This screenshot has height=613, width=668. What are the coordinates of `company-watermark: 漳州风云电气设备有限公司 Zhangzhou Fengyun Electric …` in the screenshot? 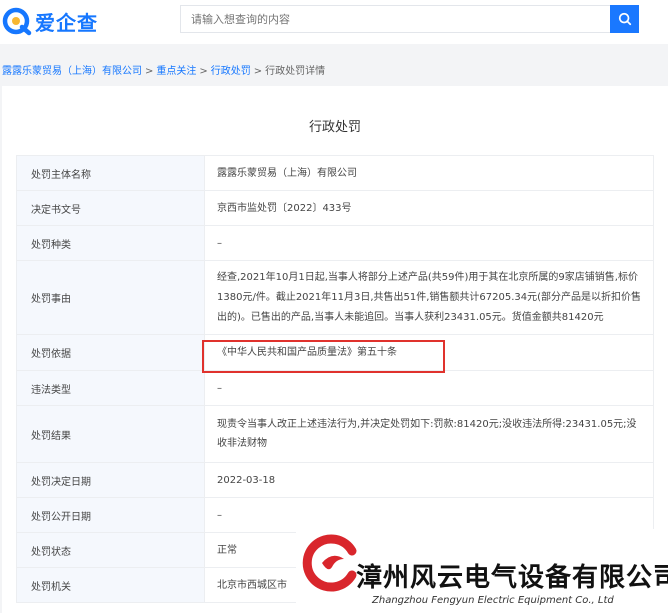 It's located at (482, 571).